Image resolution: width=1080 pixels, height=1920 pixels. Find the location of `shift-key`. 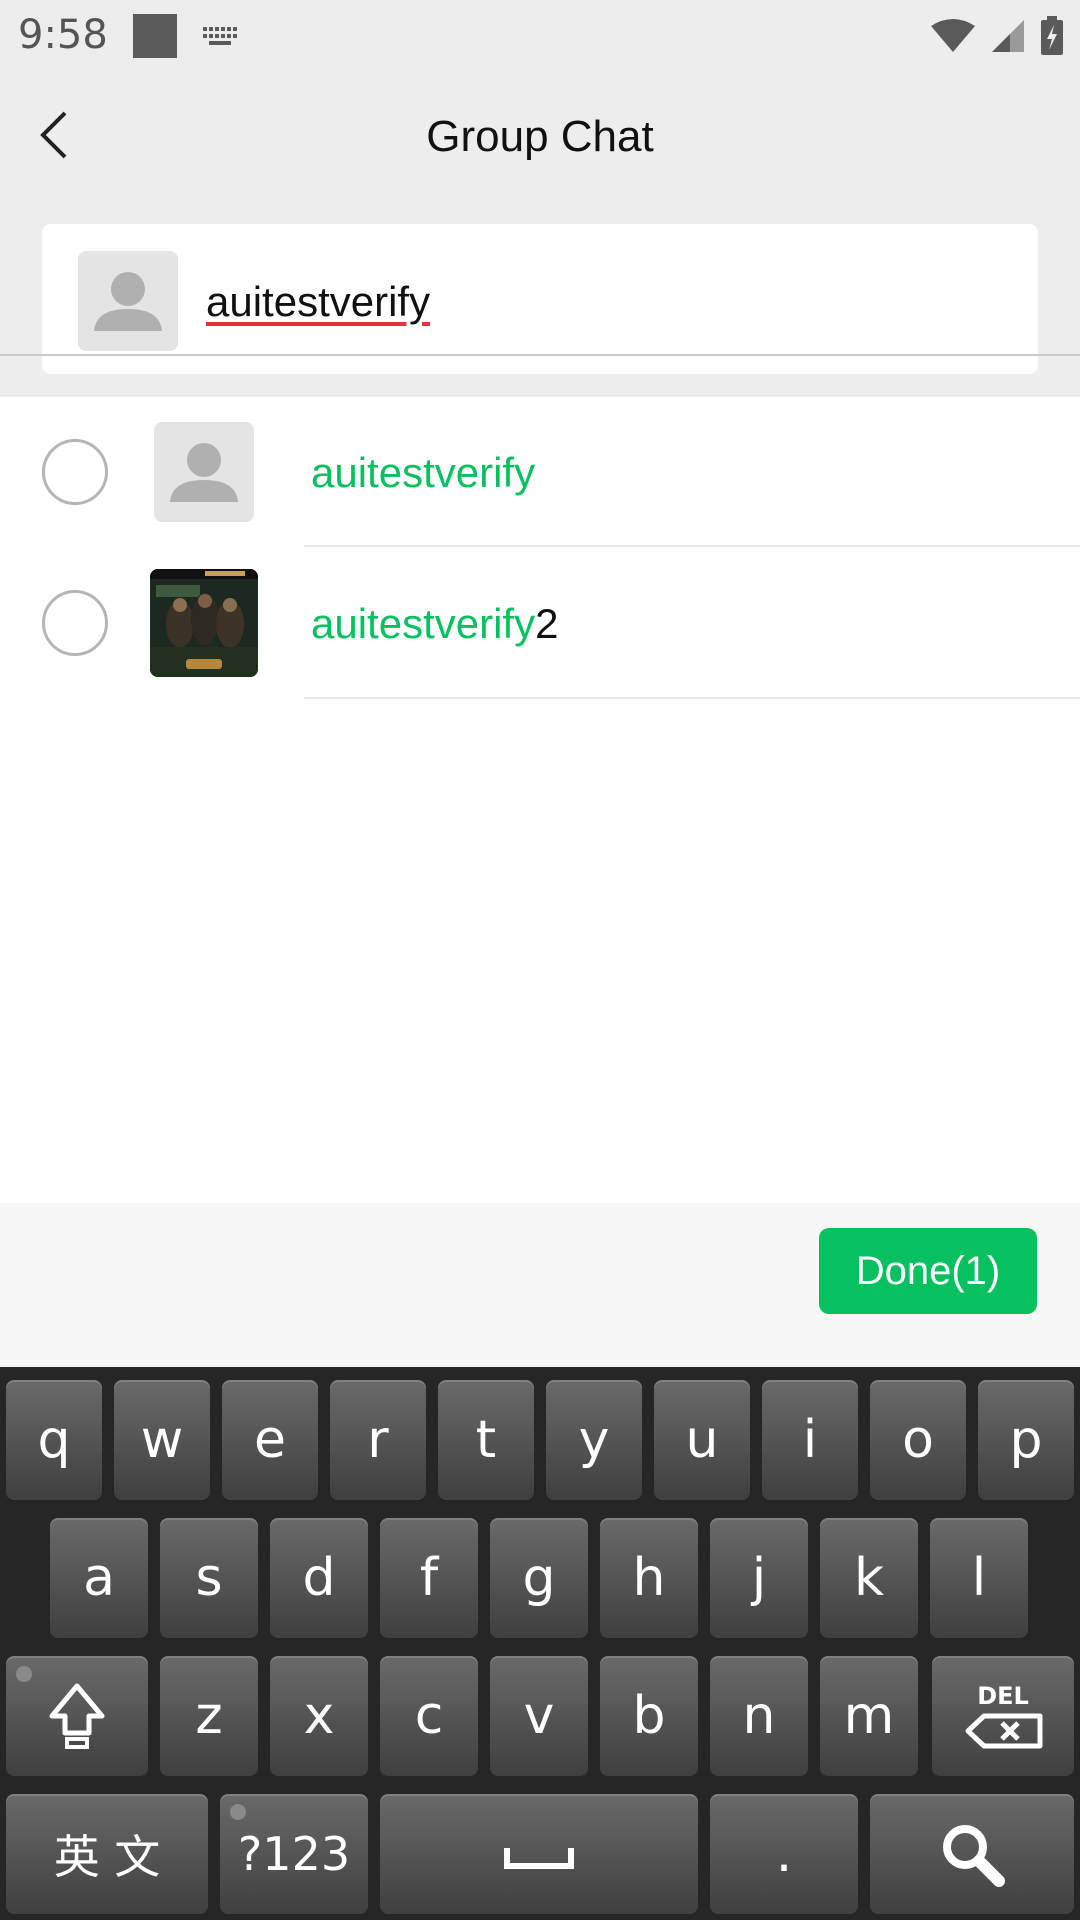

shift-key is located at coordinates (77, 1716).